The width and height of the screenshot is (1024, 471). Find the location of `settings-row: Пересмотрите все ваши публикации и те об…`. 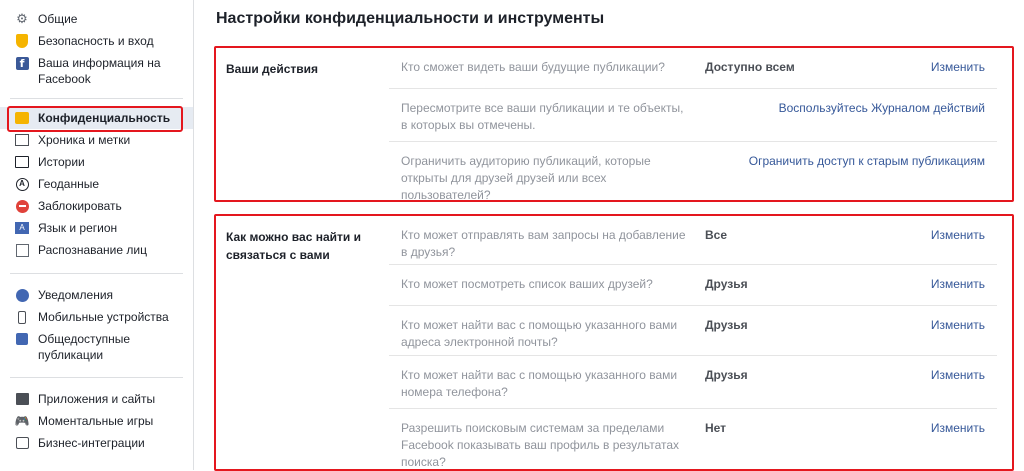

settings-row: Пересмотрите все ваши публикации и те об… is located at coordinates (693, 115).